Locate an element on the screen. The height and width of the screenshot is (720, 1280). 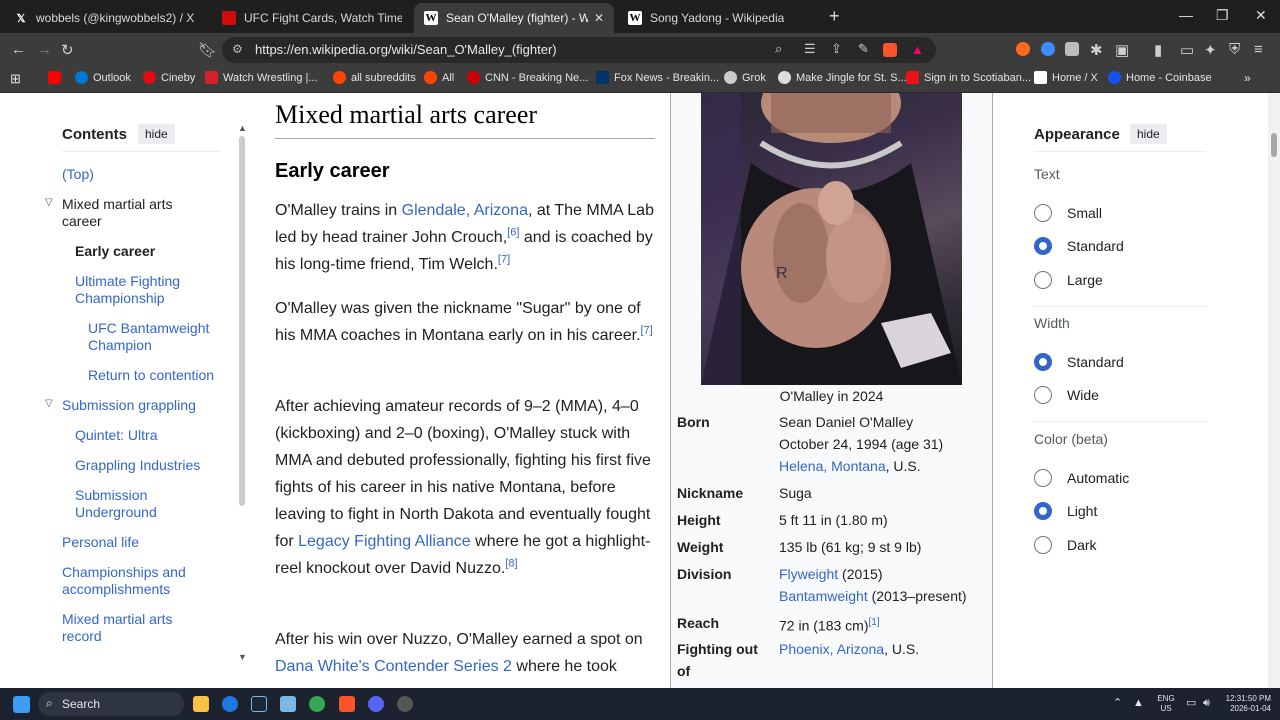
link-flyweight: Flyweight is located at coordinates (808, 574).